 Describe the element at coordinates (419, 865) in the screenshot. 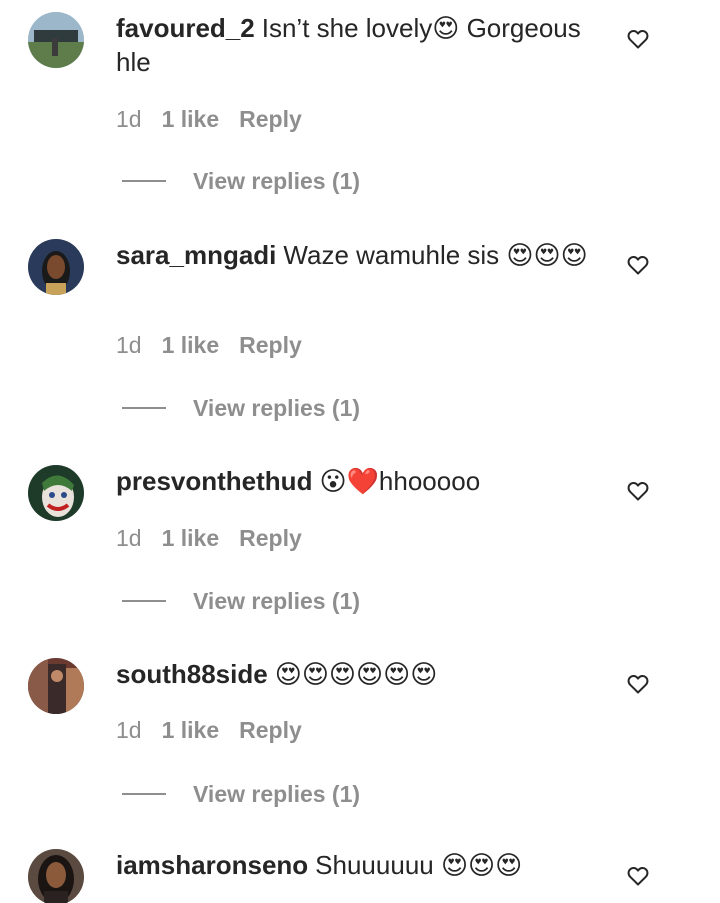

I see `comment-body: Shuuuuuu 😍😍😍` at that location.